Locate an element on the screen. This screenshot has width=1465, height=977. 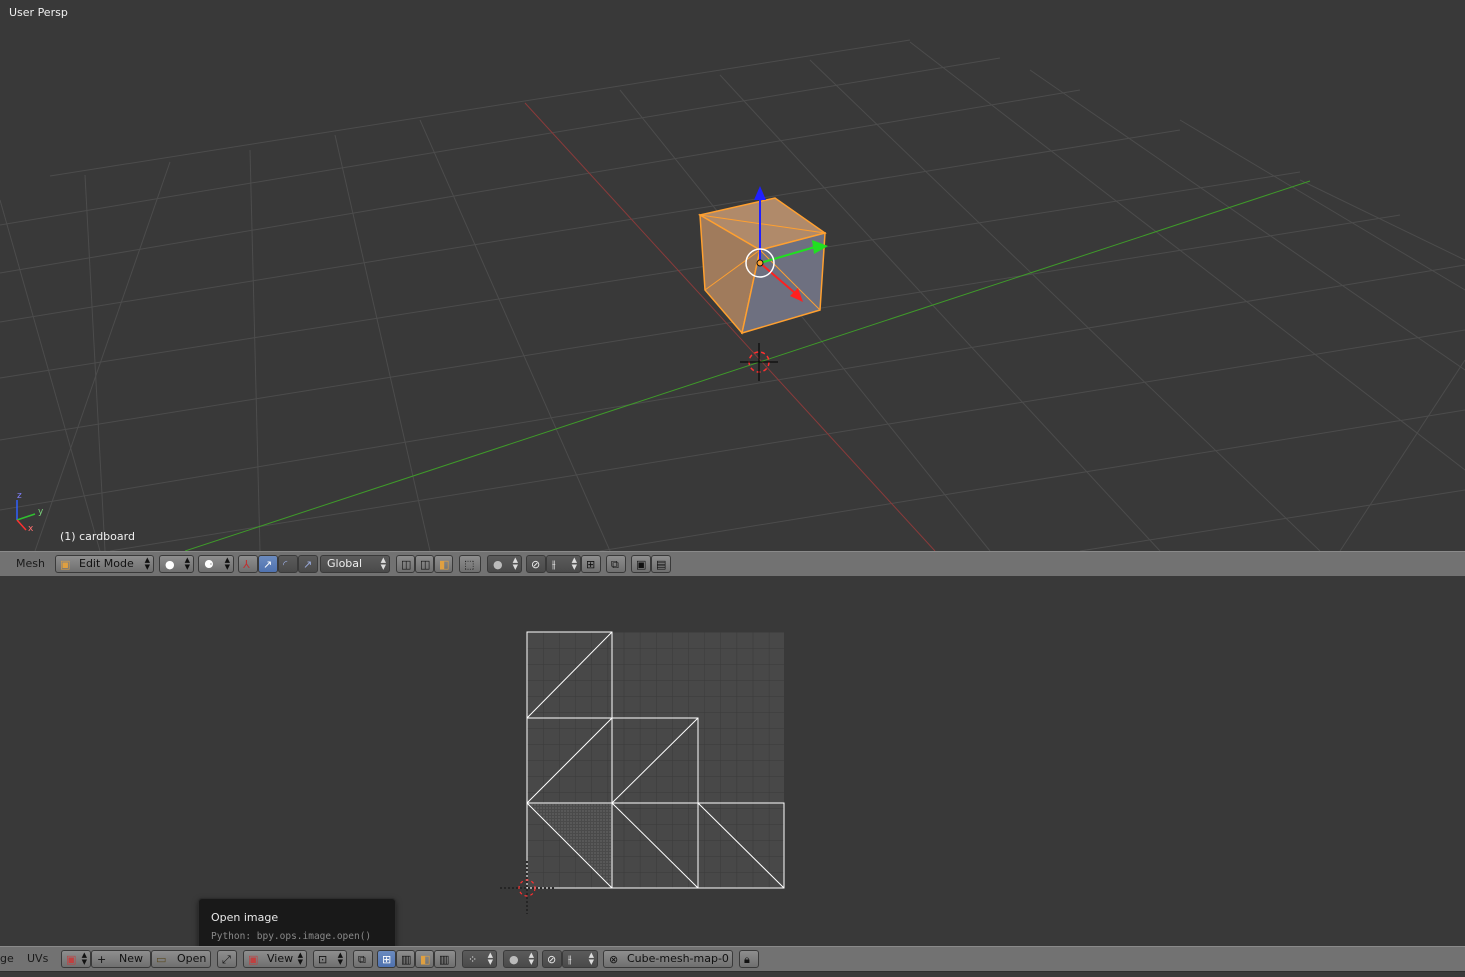
uv-map-selector: ⊗ Cube-mesh-map-0 is located at coordinates (668, 959).